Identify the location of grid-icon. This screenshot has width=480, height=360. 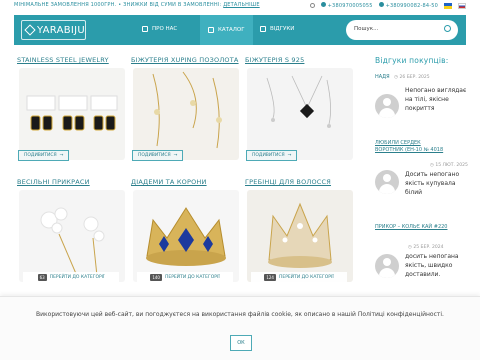
(211, 30).